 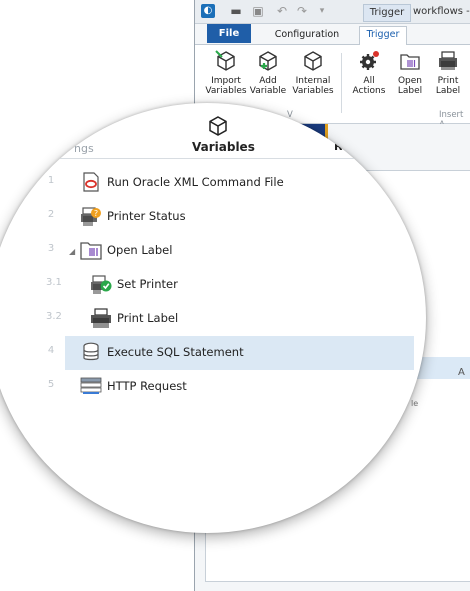 I want to click on action-label: Open Label, so click(x=140, y=250).